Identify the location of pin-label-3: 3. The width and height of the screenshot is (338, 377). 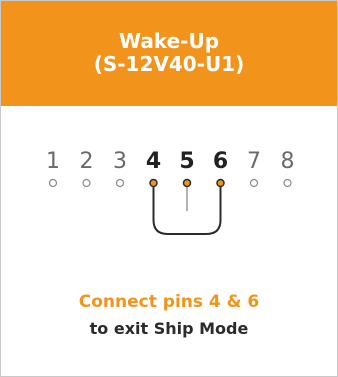
(120, 161).